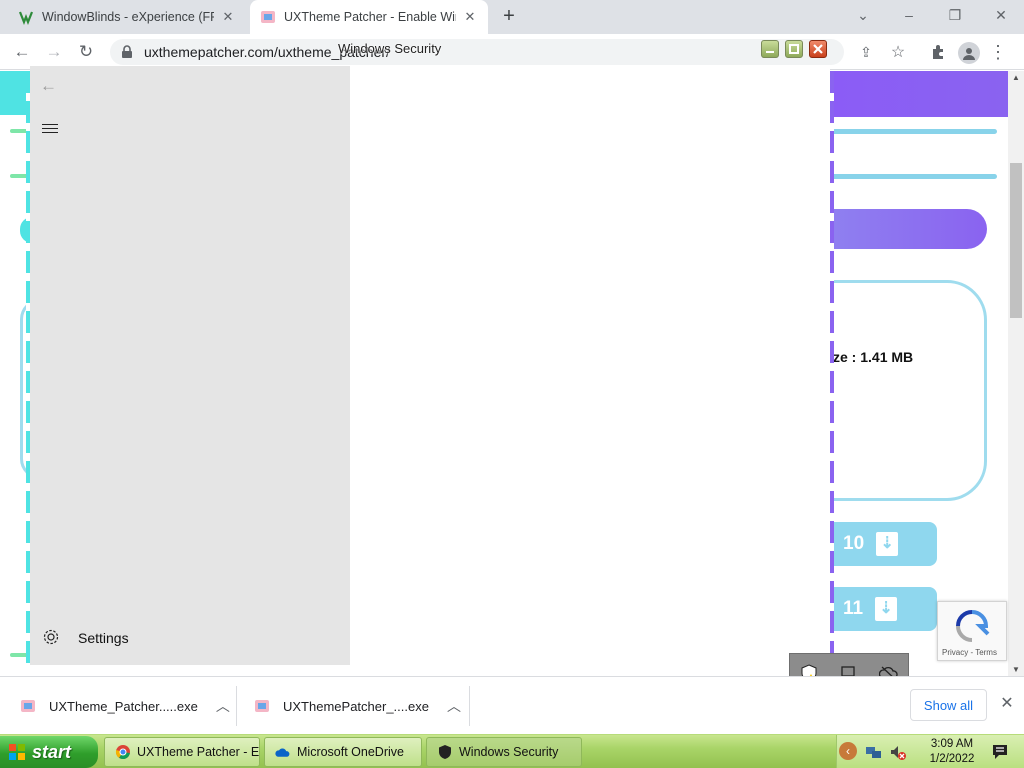 This screenshot has height=768, width=1024. What do you see at coordinates (477, 52) in the screenshot?
I see `address-bar: uxthemepatcher.com/uxtheme_patcher/` at bounding box center [477, 52].